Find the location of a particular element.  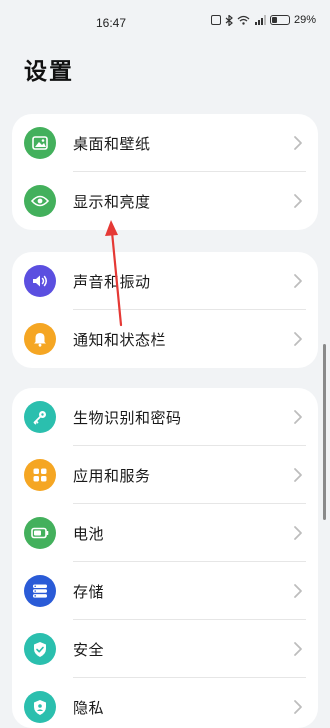

signal-icon is located at coordinates (260, 20).